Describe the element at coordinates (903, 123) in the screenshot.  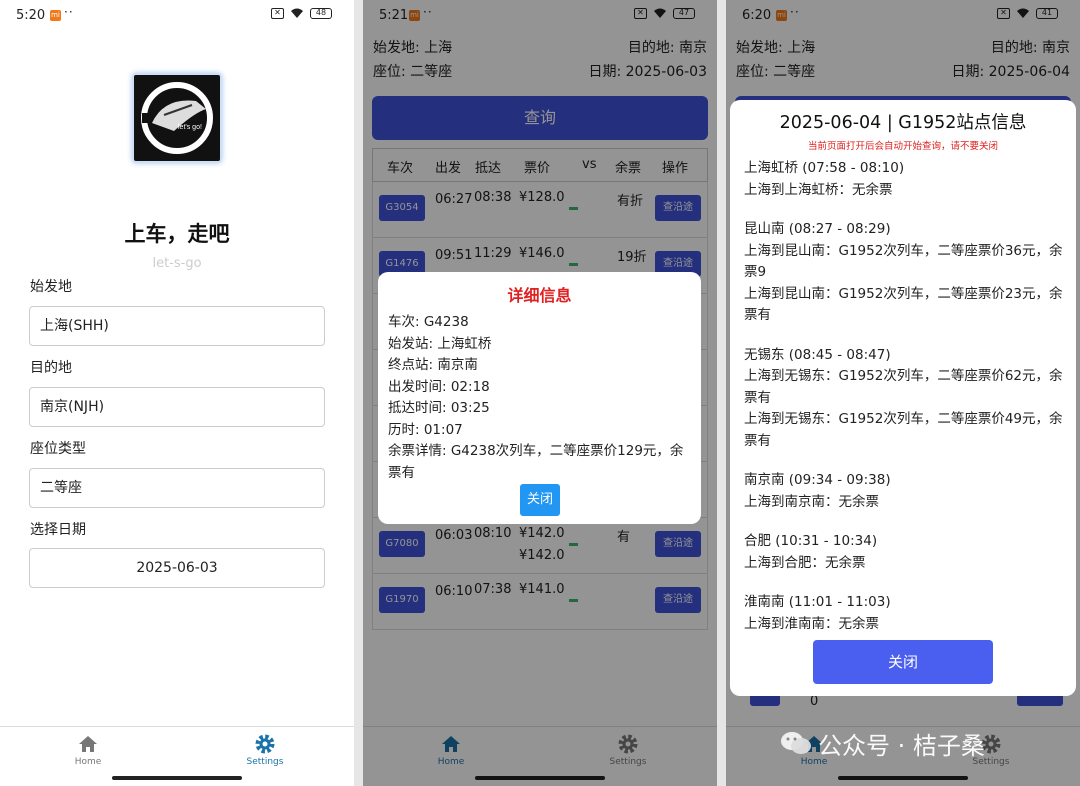
I see `dialog-title: 2025-06-04 | G1952站点信息` at that location.